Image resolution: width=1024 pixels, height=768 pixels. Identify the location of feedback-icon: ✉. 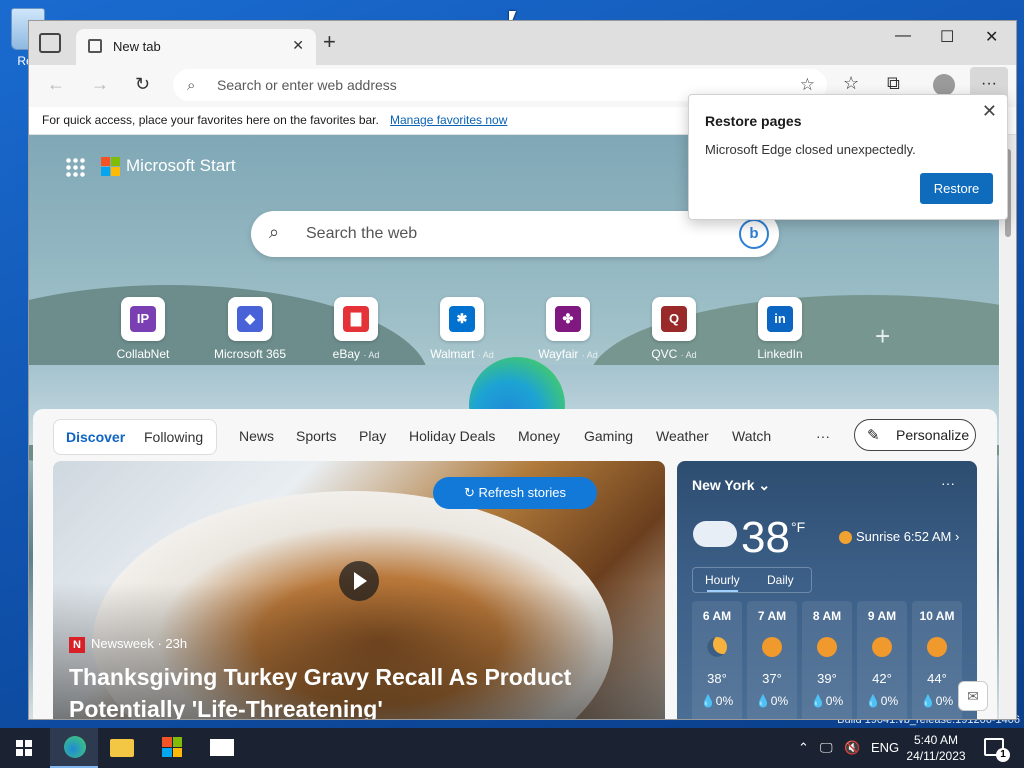
(973, 696).